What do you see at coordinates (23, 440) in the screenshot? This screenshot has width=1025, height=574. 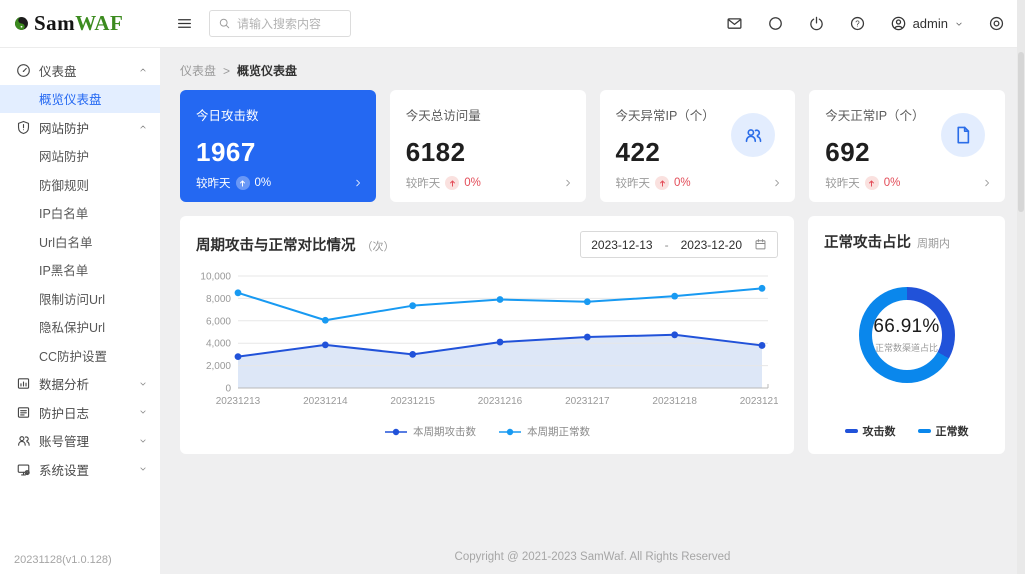 I see `users-icon` at bounding box center [23, 440].